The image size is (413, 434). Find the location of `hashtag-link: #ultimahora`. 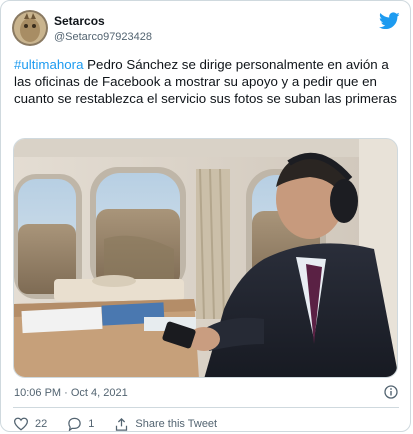

hashtag-link: #ultimahora is located at coordinates (48, 64).